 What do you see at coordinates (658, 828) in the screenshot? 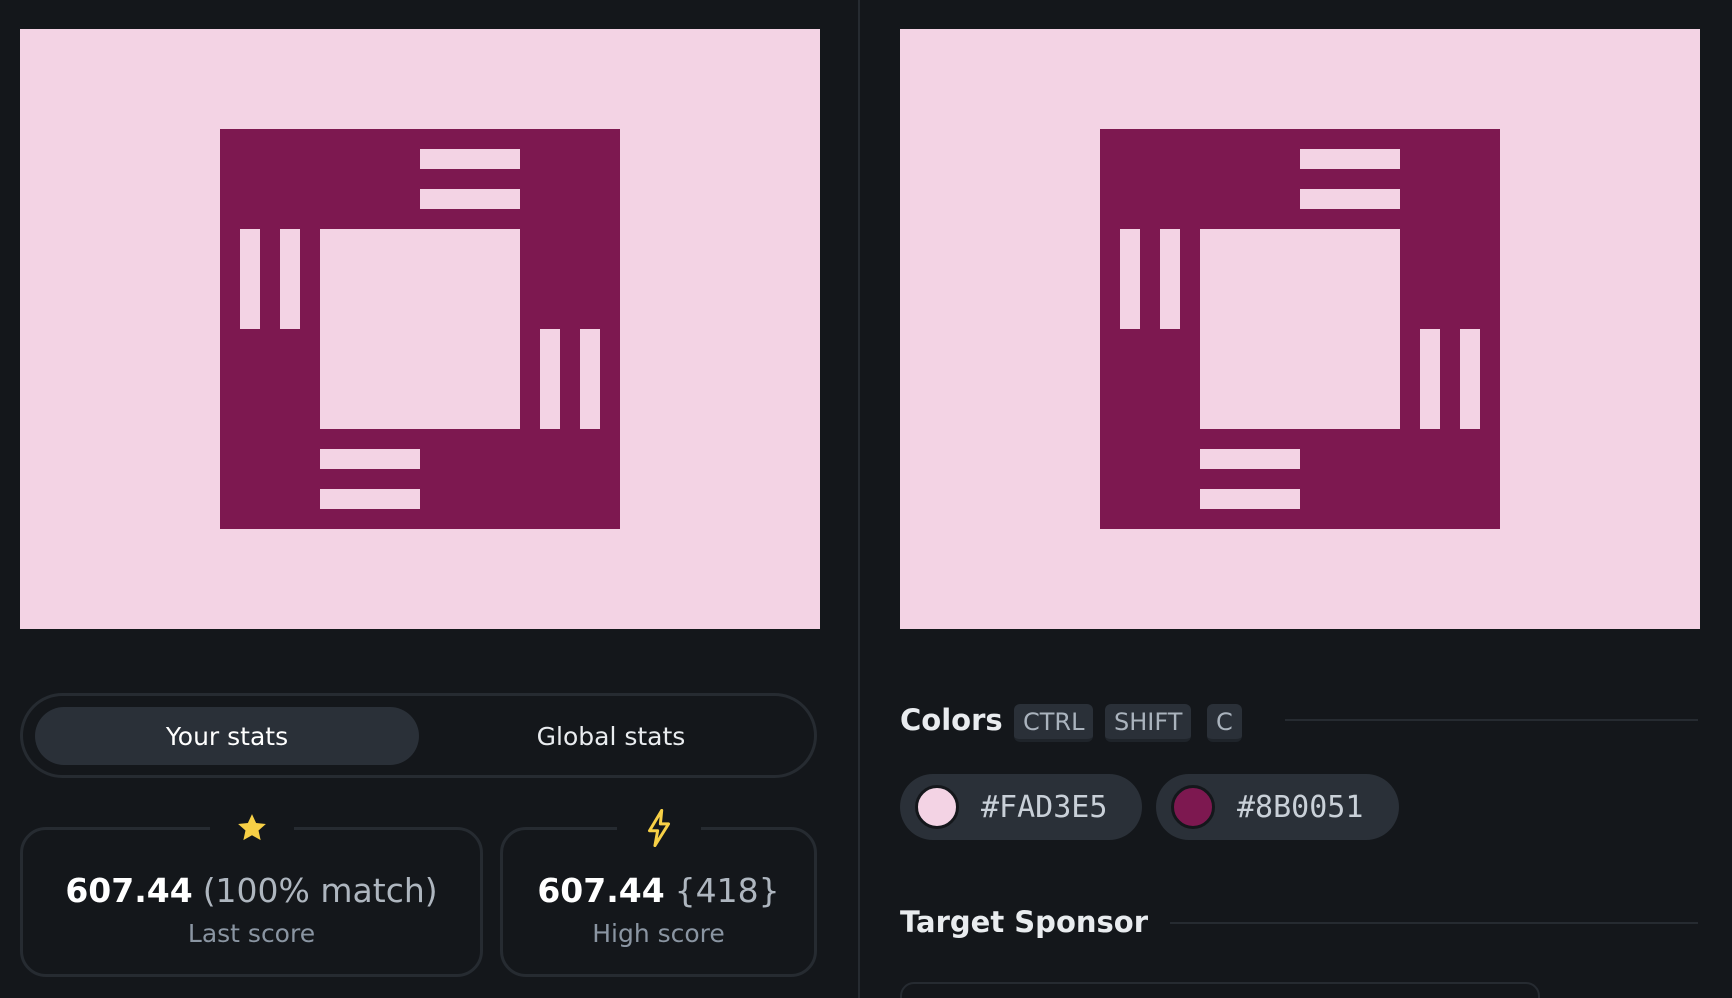
I see `bolt-icon` at bounding box center [658, 828].